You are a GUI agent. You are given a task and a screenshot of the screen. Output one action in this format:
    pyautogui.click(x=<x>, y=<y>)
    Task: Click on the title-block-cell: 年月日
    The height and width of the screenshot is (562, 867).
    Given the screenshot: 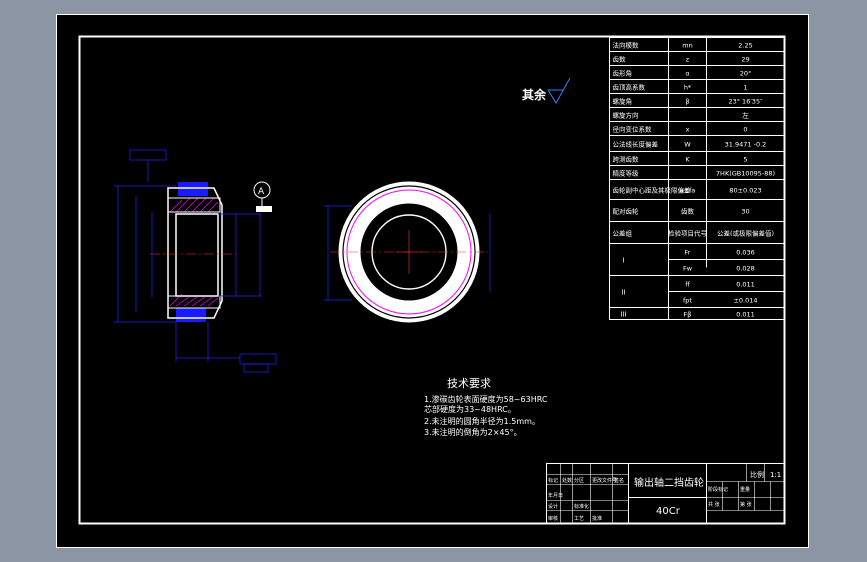 What is the action you would take?
    pyautogui.click(x=555, y=495)
    